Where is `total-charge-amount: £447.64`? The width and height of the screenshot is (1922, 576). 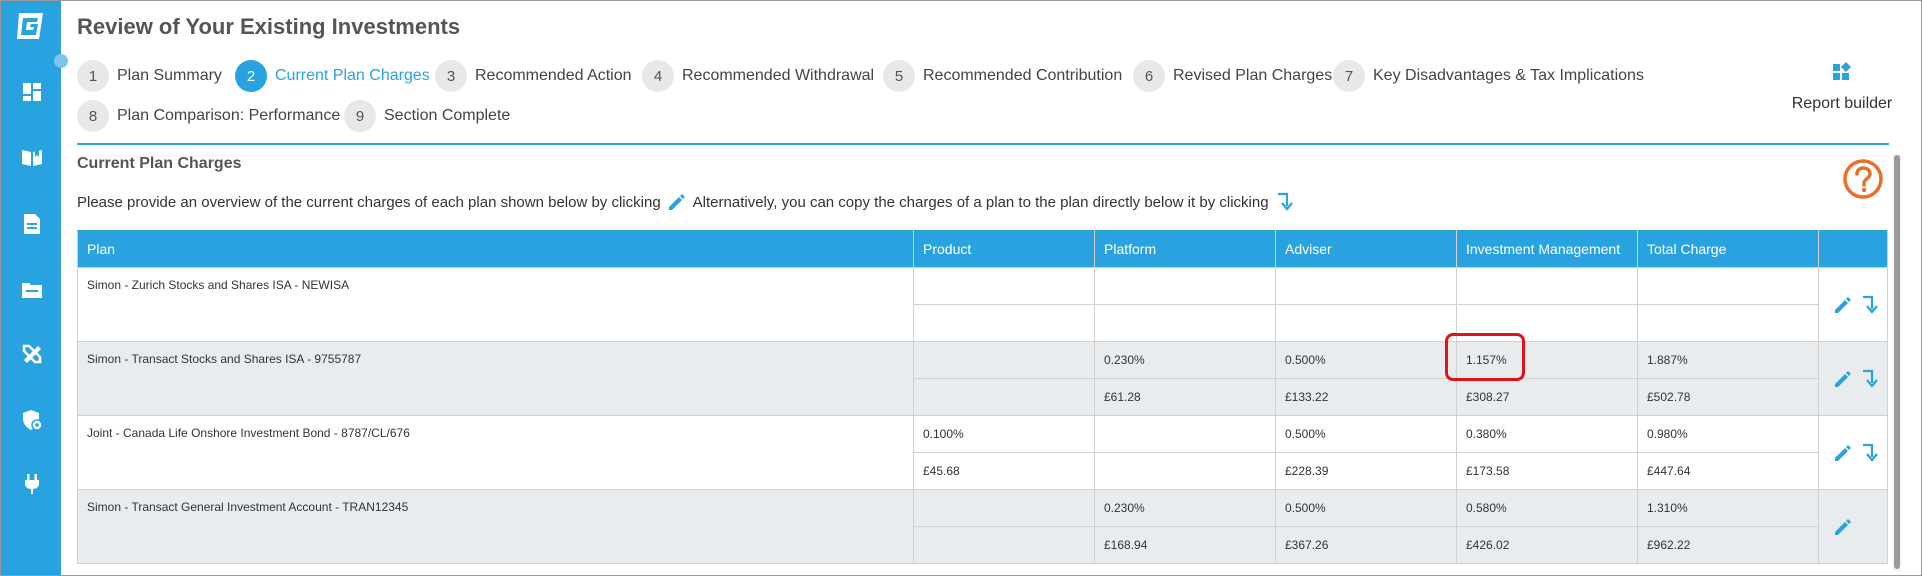
total-charge-amount: £447.64 is located at coordinates (1728, 471).